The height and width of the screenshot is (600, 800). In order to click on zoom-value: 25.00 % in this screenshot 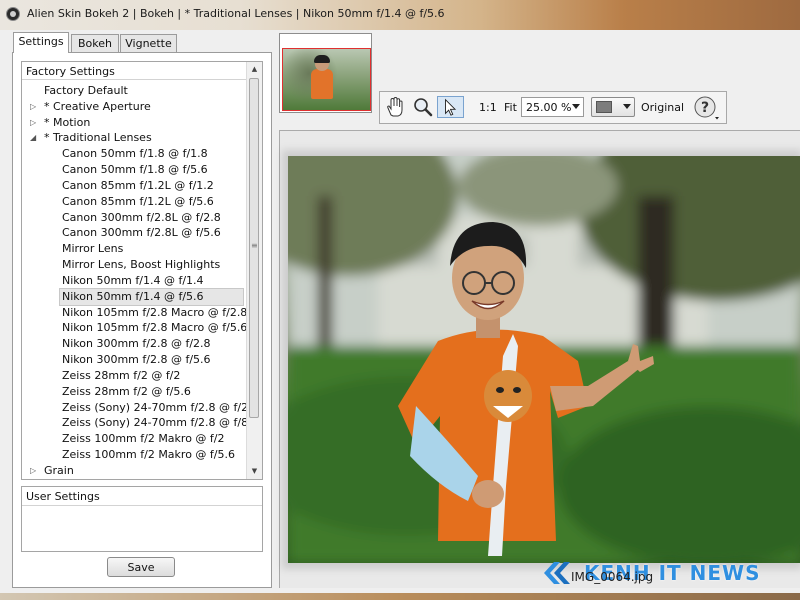, I will do `click(549, 107)`.